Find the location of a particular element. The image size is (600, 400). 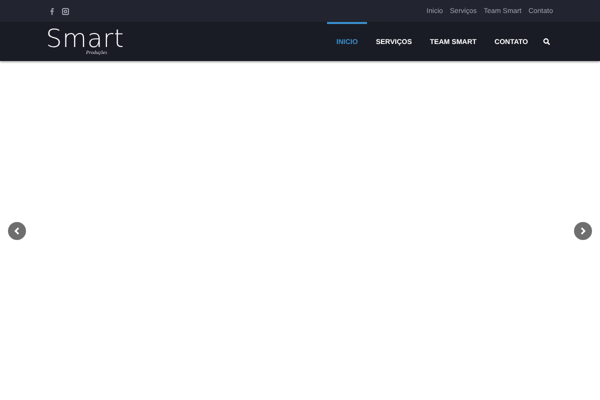

chevron-left-icon is located at coordinates (17, 230).